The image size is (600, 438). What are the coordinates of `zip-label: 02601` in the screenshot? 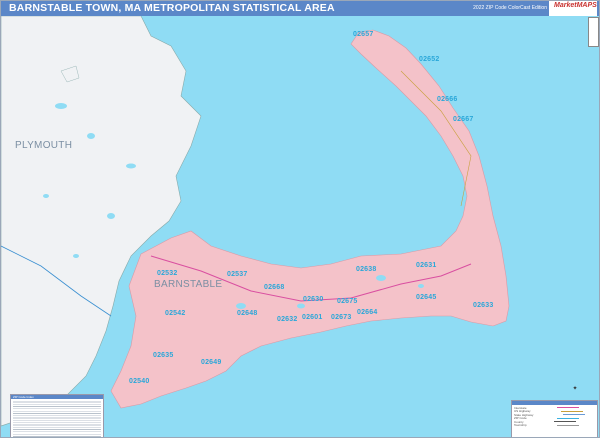 It's located at (312, 317).